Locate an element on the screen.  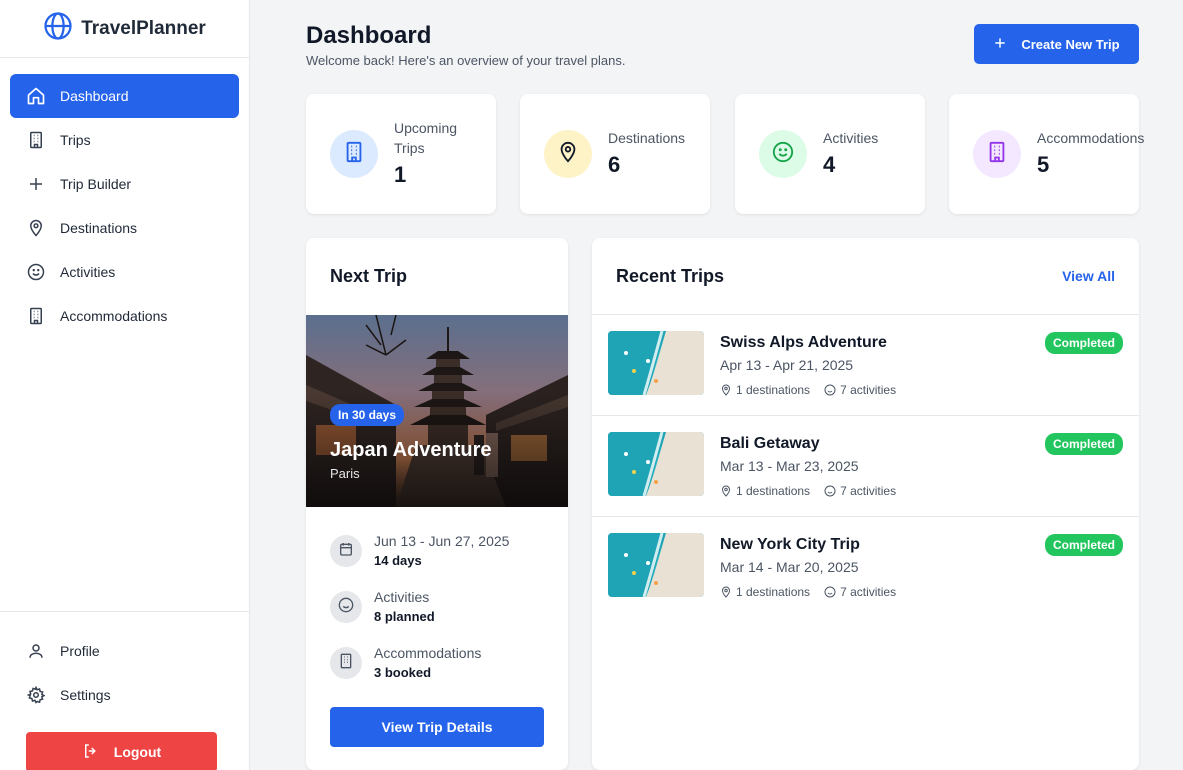
stat-card-accommodations: Accommodations 5 is located at coordinates (1046, 154).